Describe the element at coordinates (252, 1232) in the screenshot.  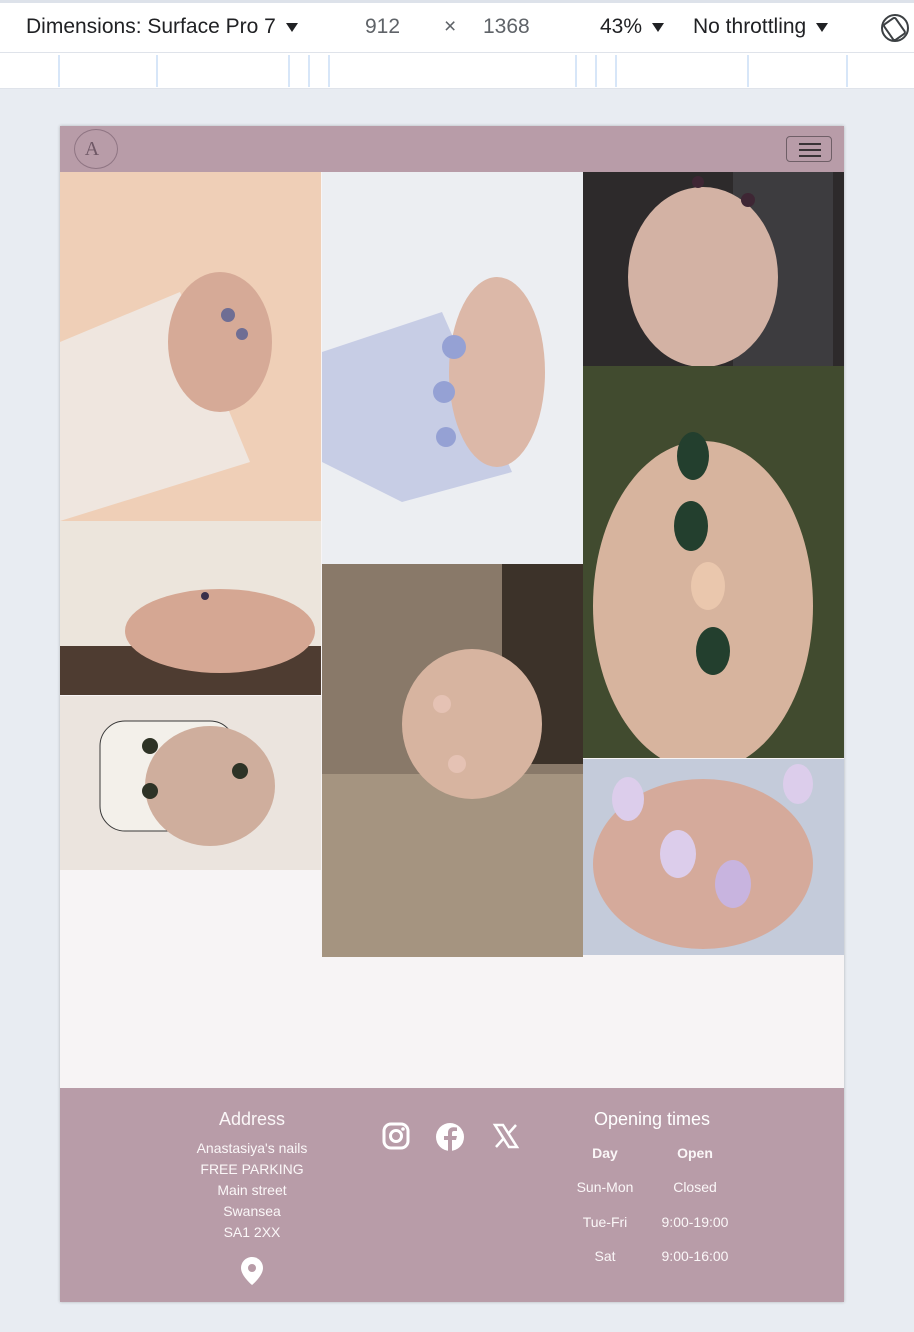
I see `address-line: SA1 2XX` at that location.